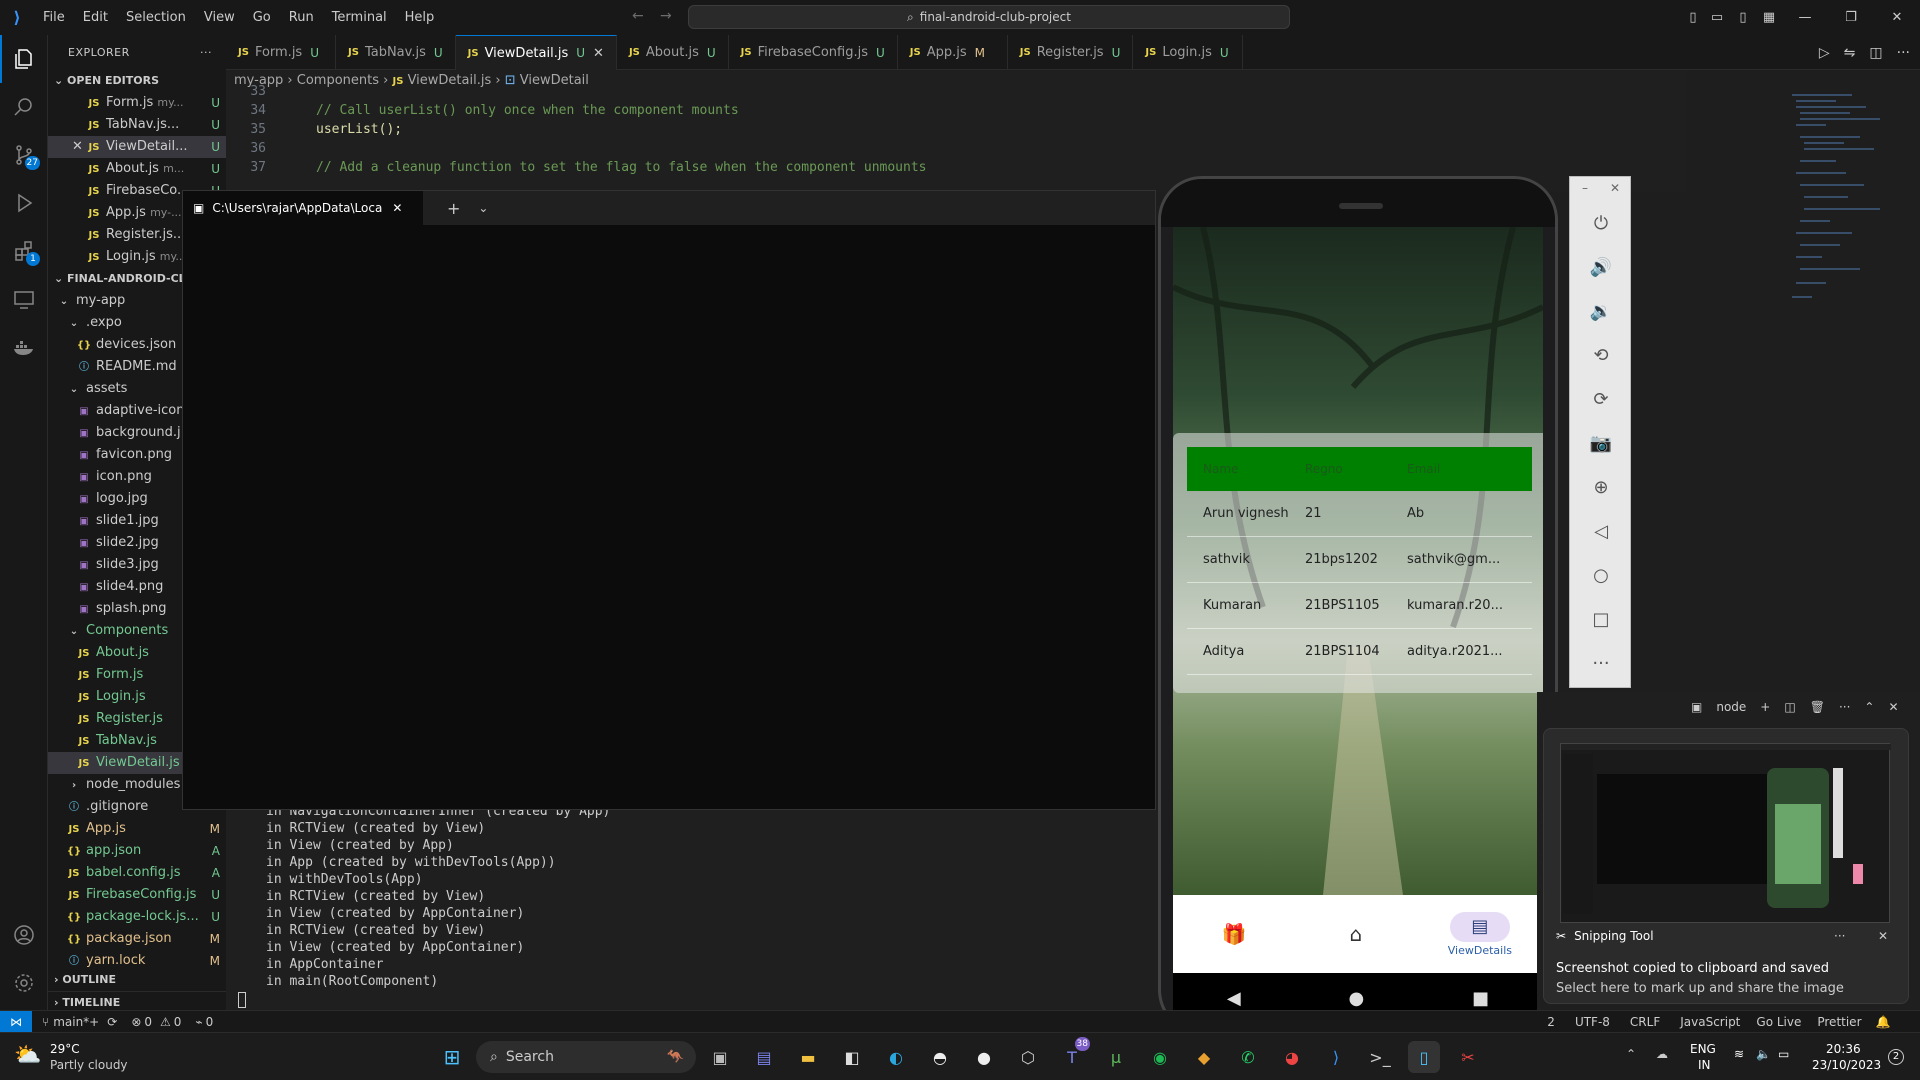 Image resolution: width=1920 pixels, height=1080 pixels. Describe the element at coordinates (1028, 1057) in the screenshot. I see `box-app-icon: ⬡` at that location.